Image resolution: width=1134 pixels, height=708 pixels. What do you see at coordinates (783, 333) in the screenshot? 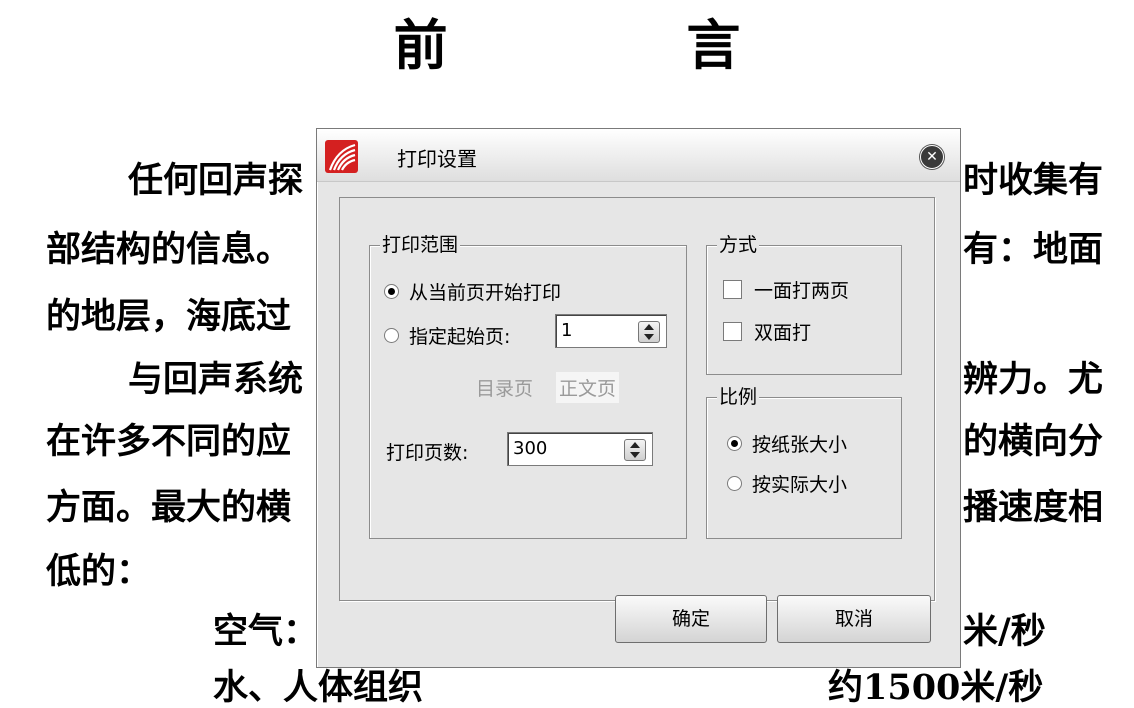
I see `duplex-label: 双面打` at bounding box center [783, 333].